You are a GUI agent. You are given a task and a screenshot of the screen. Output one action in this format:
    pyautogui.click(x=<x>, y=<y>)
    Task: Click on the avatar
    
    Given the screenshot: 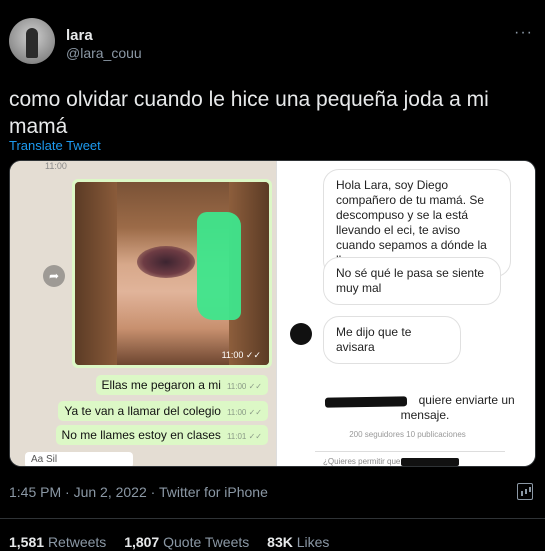 What is the action you would take?
    pyautogui.click(x=32, y=41)
    